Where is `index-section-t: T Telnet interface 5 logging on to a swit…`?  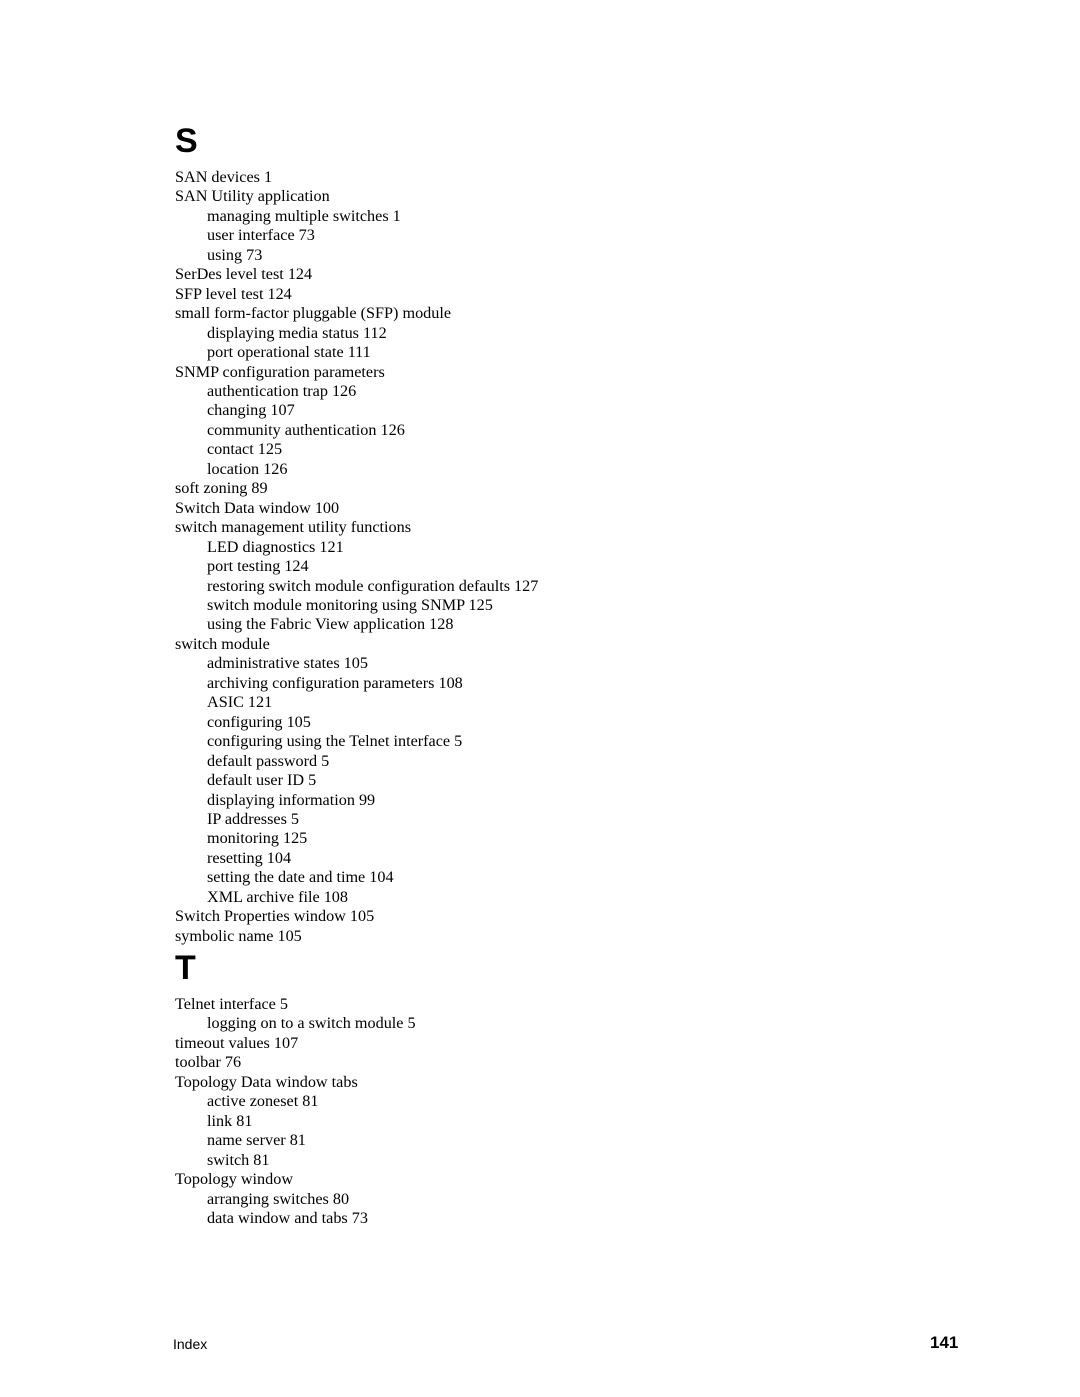 index-section-t: T Telnet interface 5 logging on to a swit… is located at coordinates (295, 1089).